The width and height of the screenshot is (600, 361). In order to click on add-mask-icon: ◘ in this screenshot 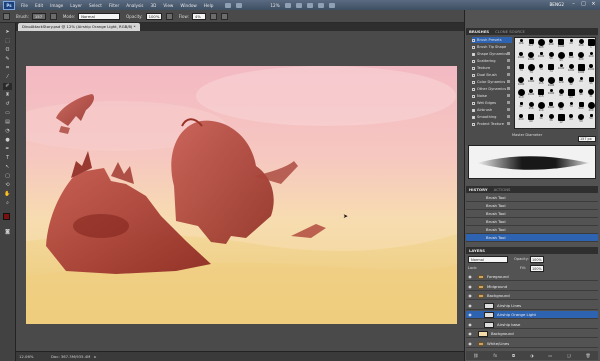, I will do `click(513, 355)`.